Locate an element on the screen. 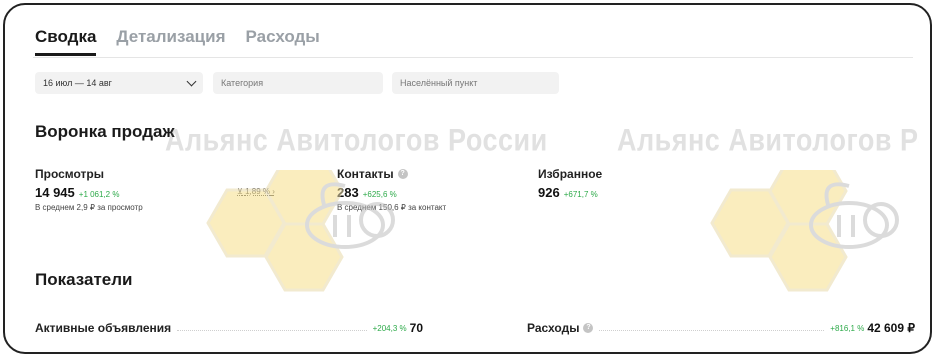  active-listings-label: Активные объявления is located at coordinates (103, 328).